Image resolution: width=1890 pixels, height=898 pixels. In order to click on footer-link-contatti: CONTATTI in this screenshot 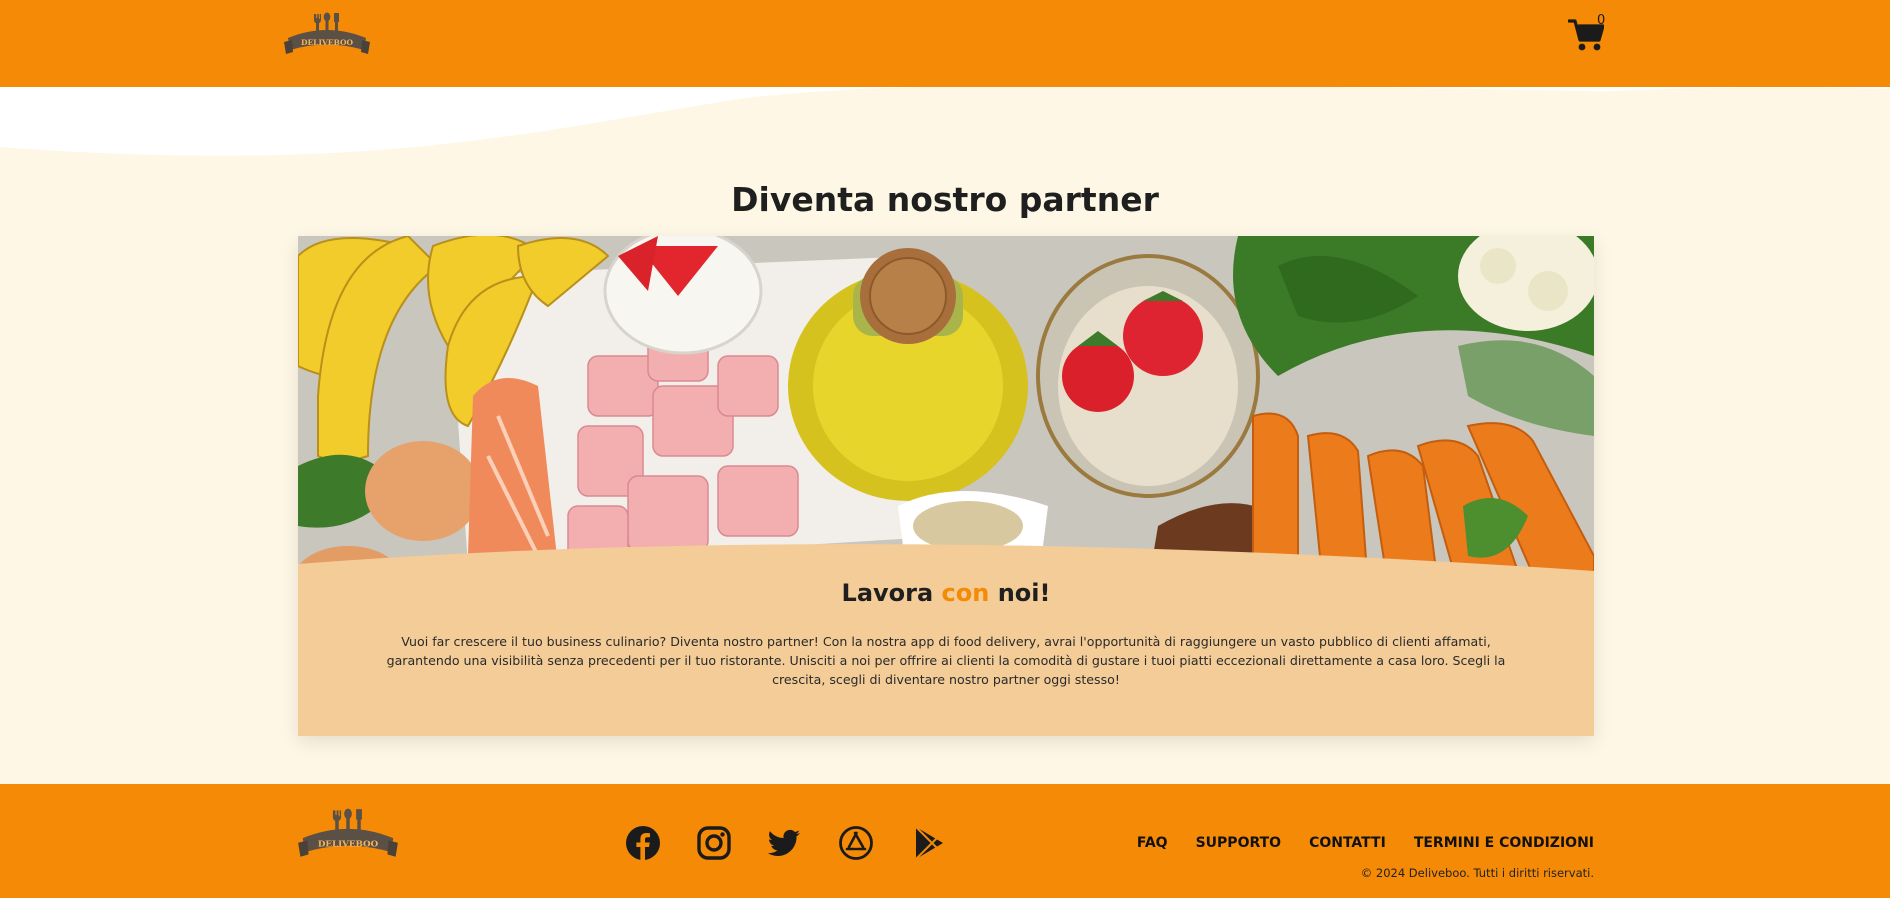, I will do `click(1347, 843)`.